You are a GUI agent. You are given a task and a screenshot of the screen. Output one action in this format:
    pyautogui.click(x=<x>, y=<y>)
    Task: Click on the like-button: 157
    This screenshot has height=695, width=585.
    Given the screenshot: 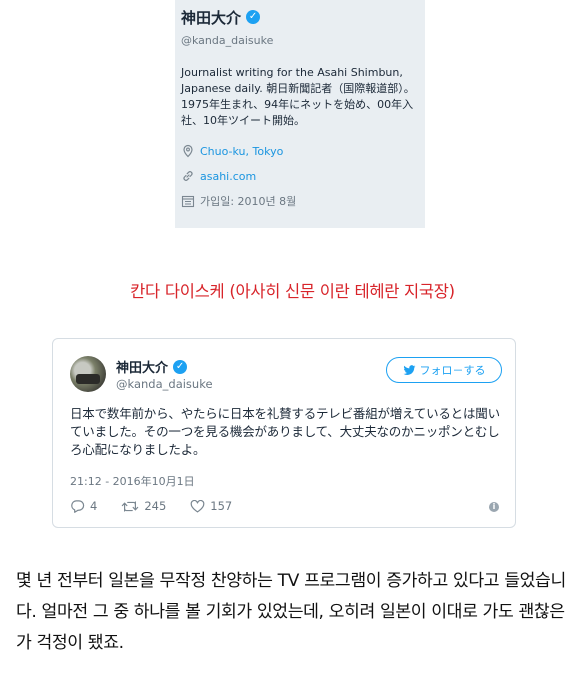 What is the action you would take?
    pyautogui.click(x=211, y=506)
    